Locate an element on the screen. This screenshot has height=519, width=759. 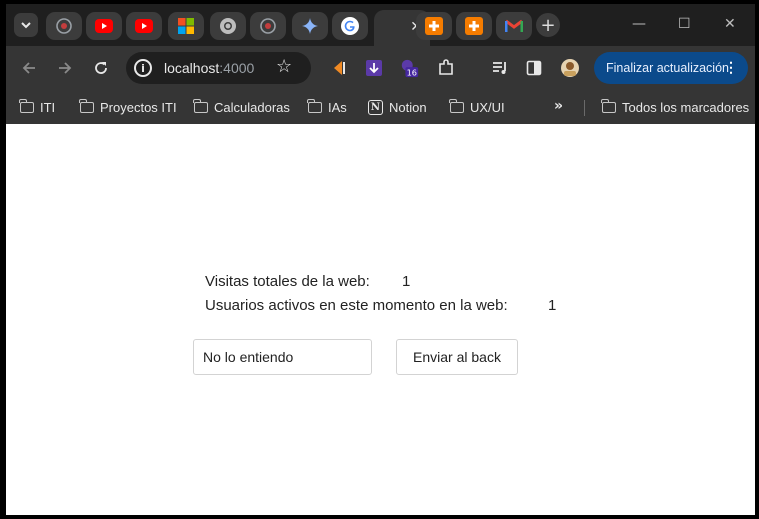
more-vert-icon: ⋮ is located at coordinates (731, 67).